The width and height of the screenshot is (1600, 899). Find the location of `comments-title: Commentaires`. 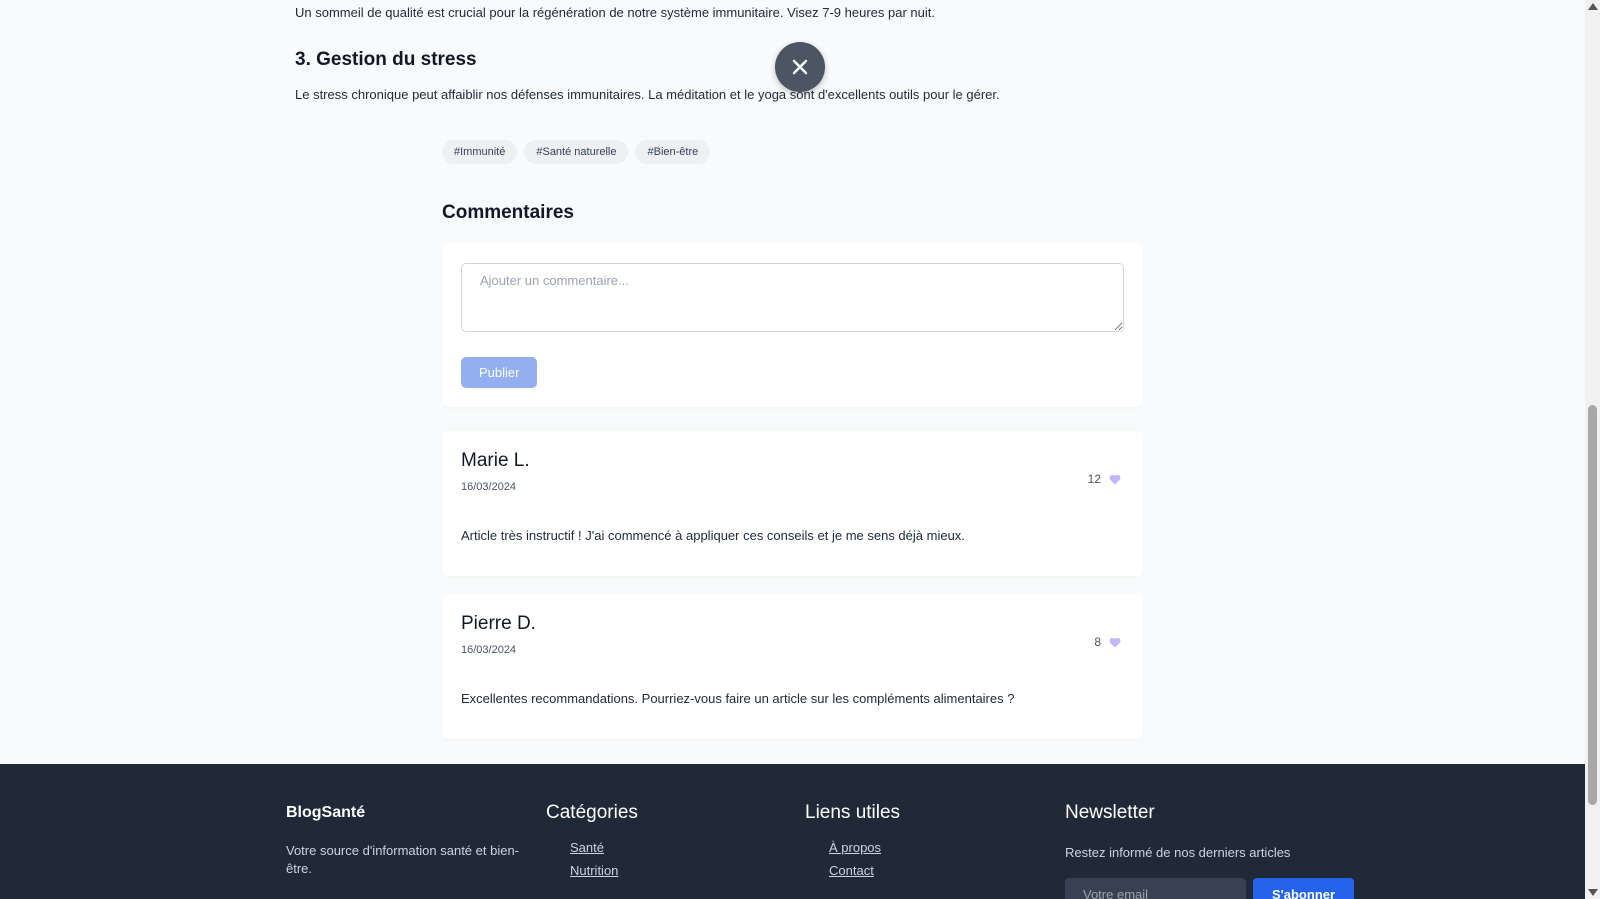

comments-title: Commentaires is located at coordinates (508, 212).